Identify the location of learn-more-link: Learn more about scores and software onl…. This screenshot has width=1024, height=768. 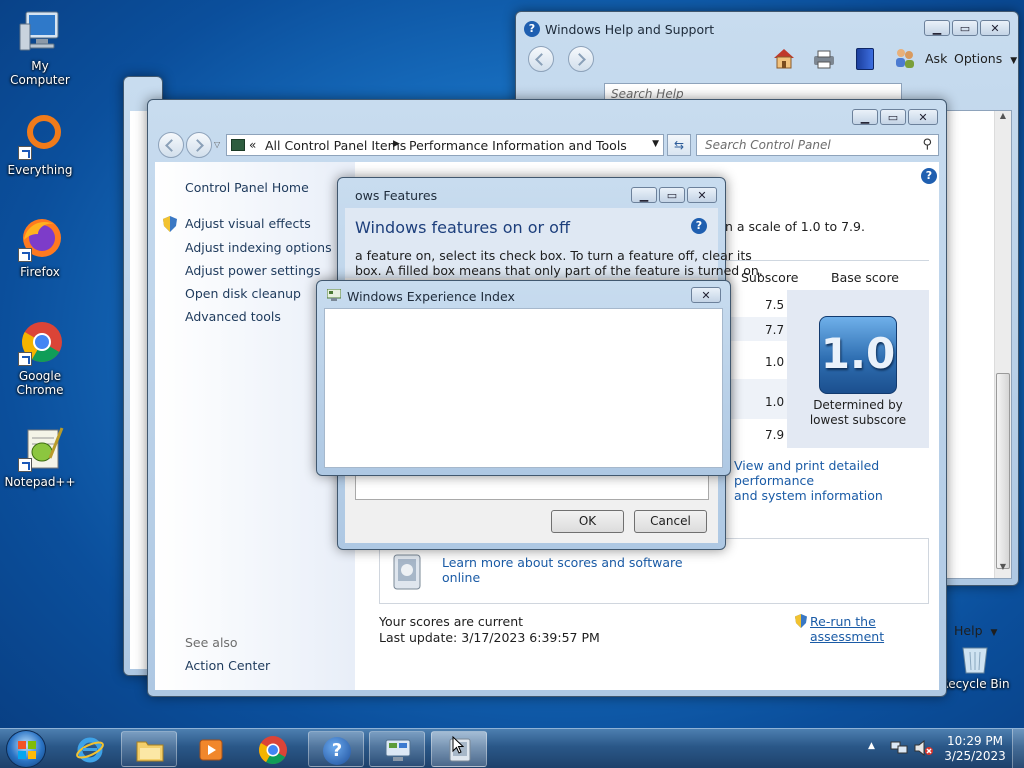
(562, 570).